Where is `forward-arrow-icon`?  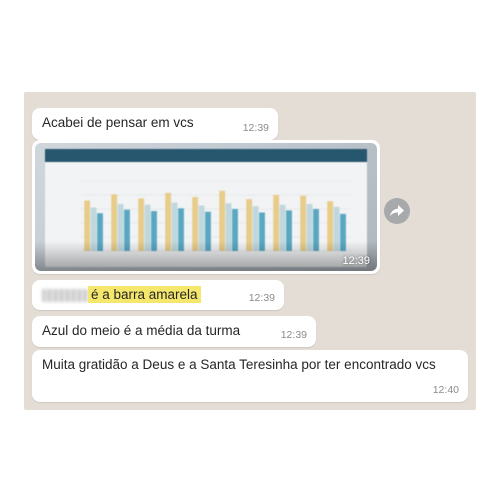 forward-arrow-icon is located at coordinates (397, 211).